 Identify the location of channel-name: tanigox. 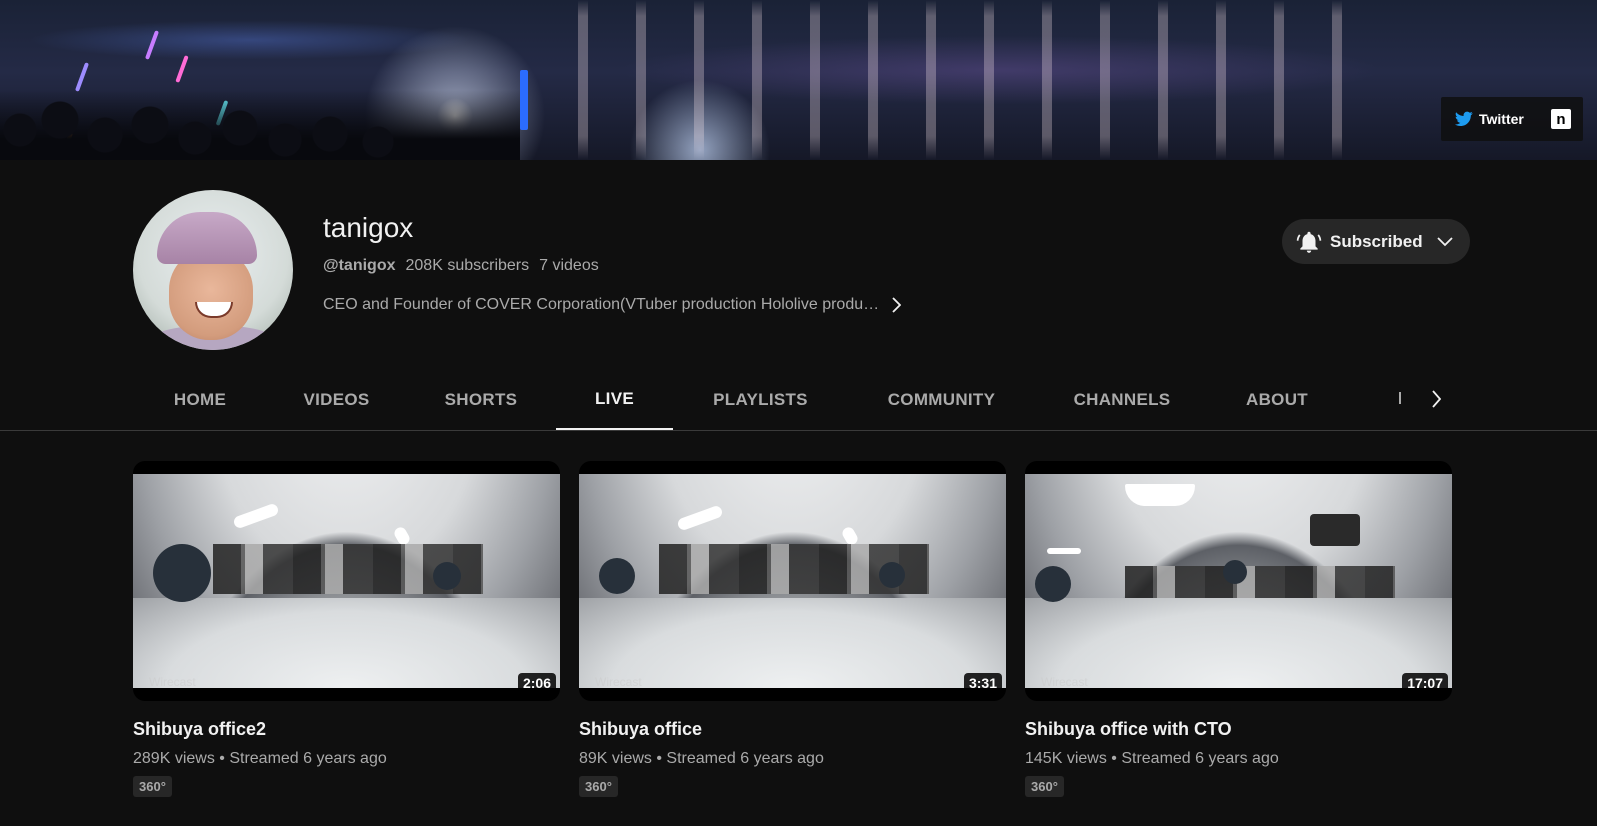
(368, 227).